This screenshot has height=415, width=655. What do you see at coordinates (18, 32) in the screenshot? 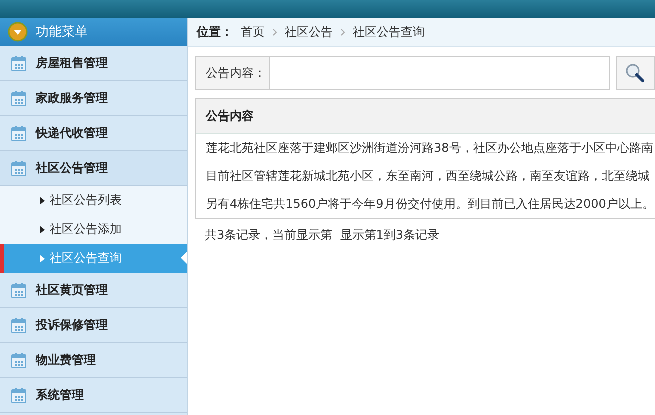
I see `dropdown-icon` at bounding box center [18, 32].